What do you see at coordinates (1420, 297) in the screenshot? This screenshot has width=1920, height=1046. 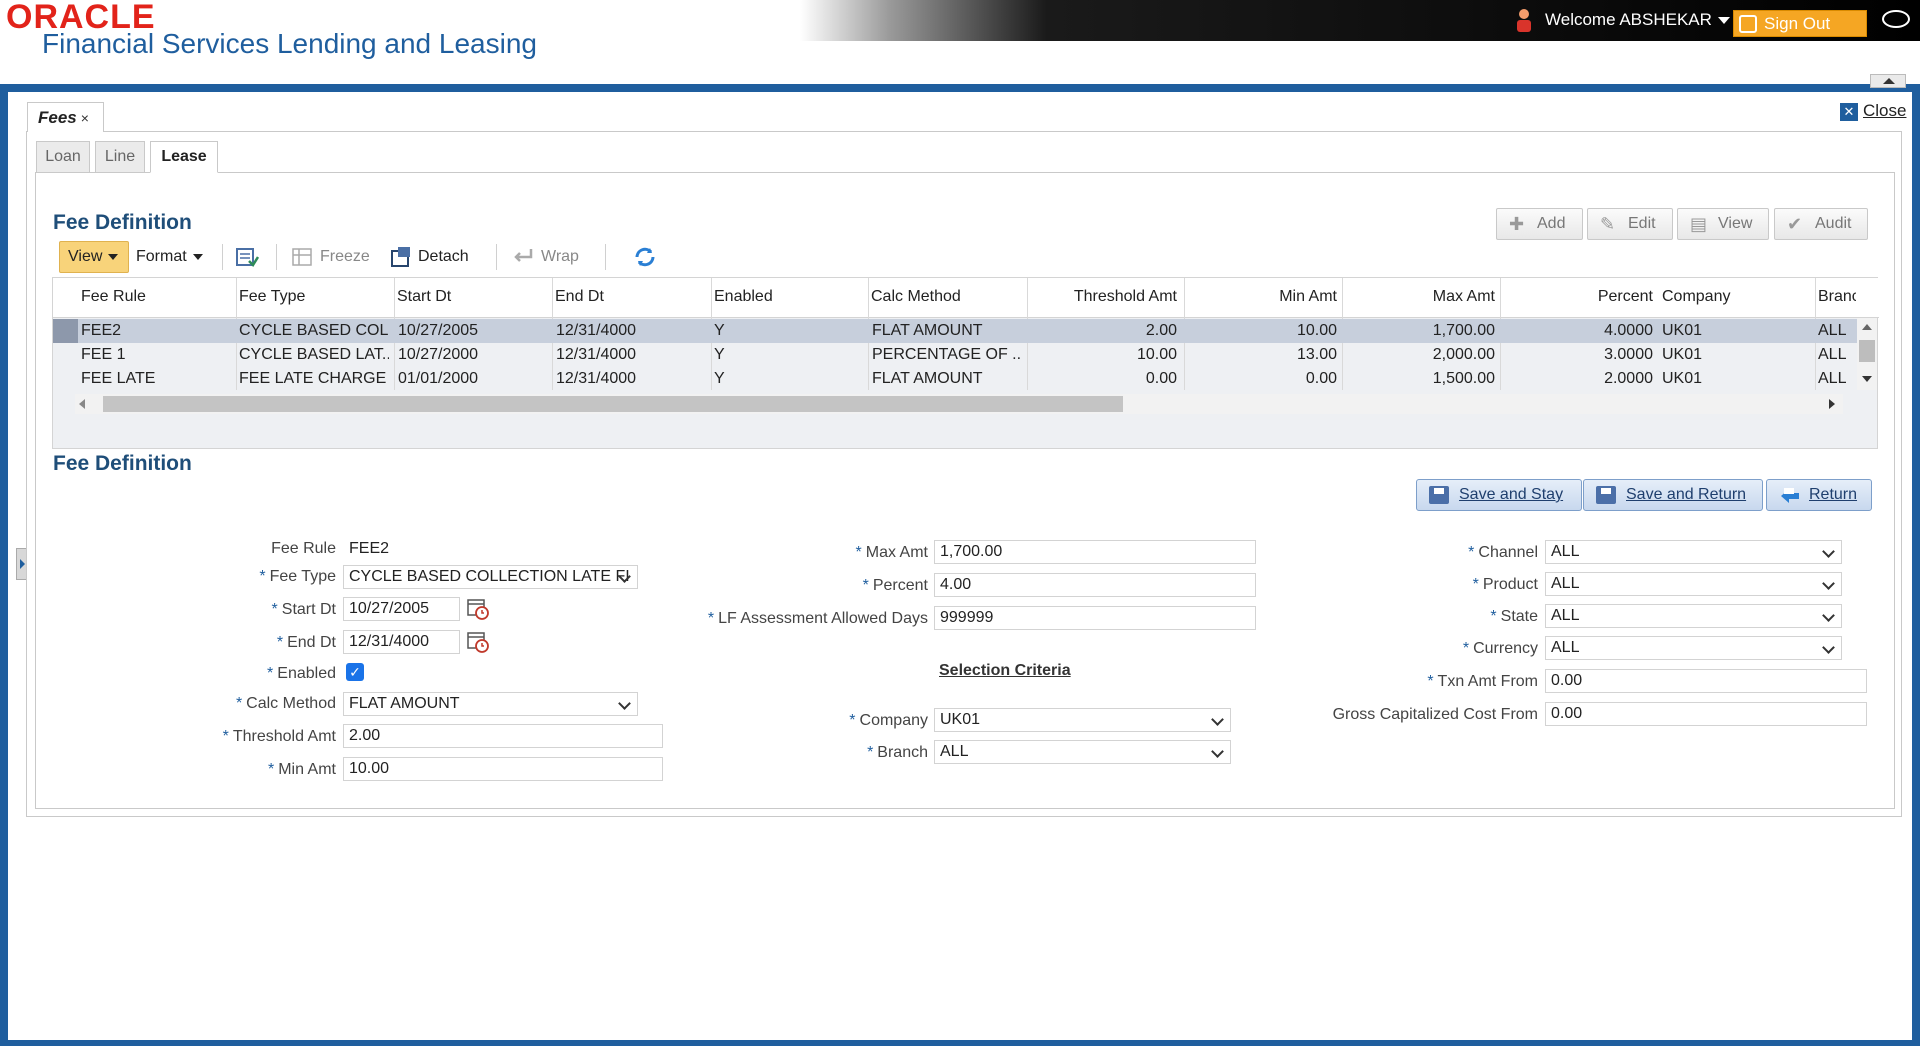 I see `column-header-max-amt: Max Amt` at bounding box center [1420, 297].